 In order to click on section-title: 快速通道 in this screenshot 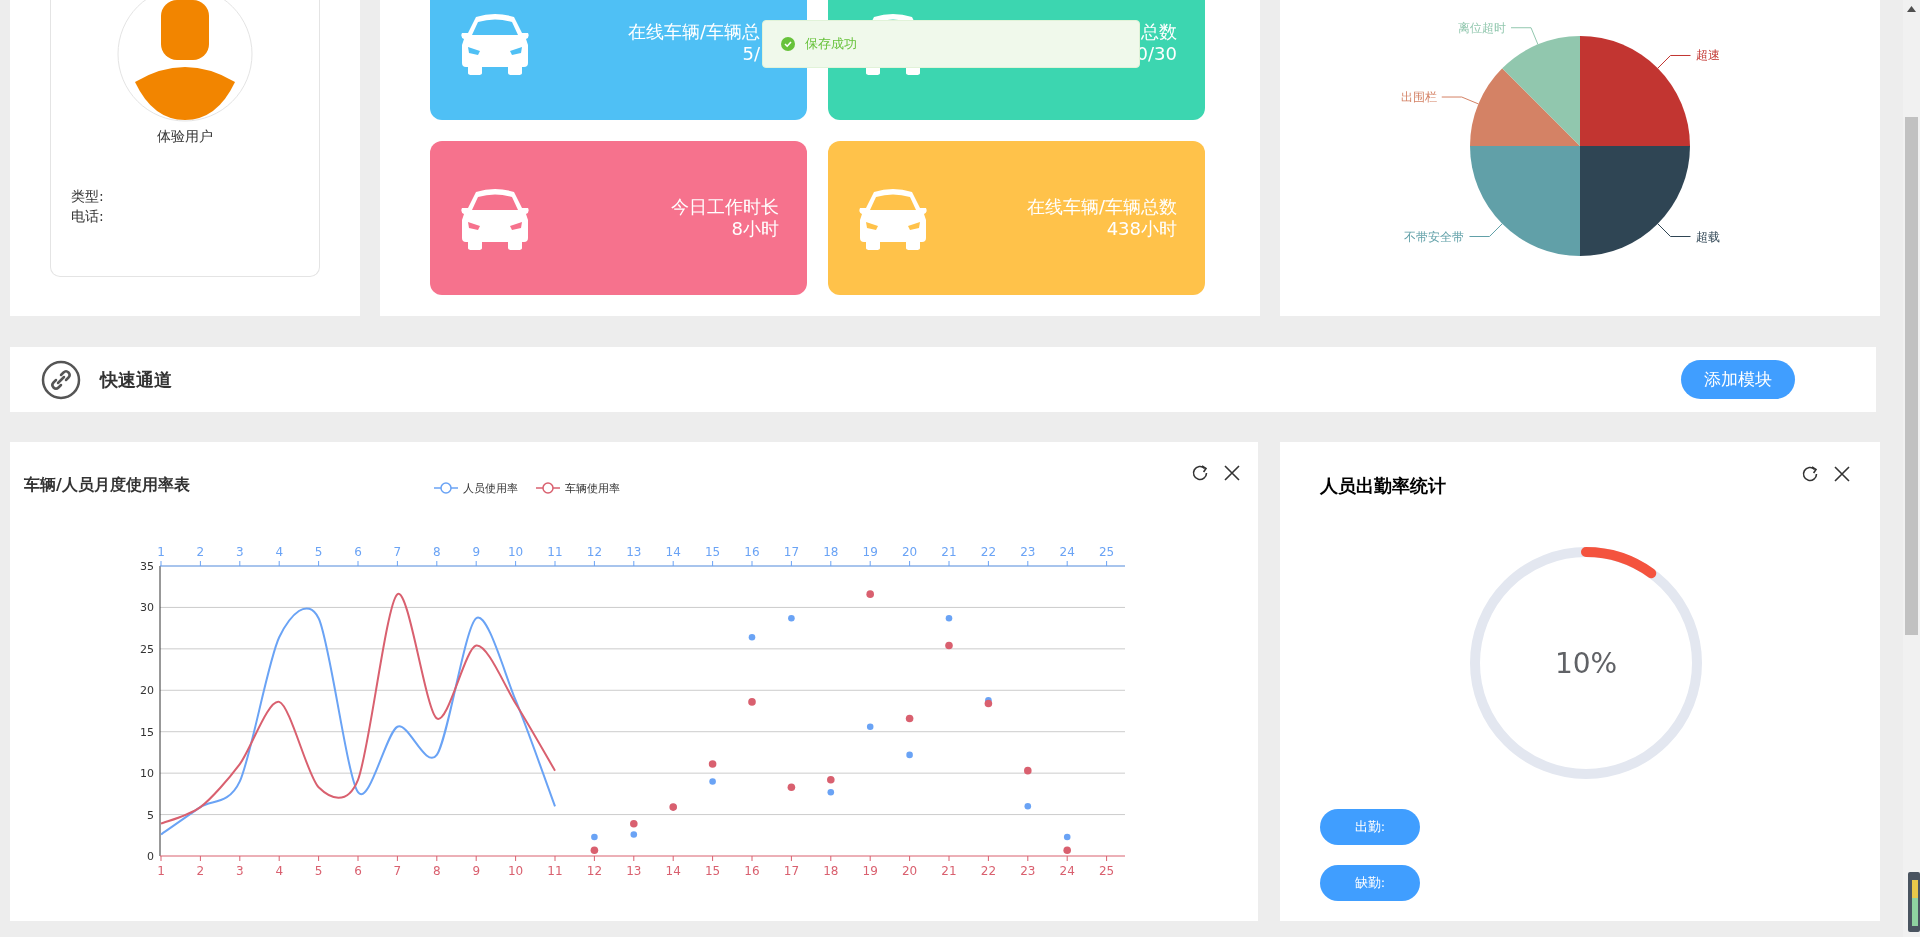, I will do `click(136, 379)`.